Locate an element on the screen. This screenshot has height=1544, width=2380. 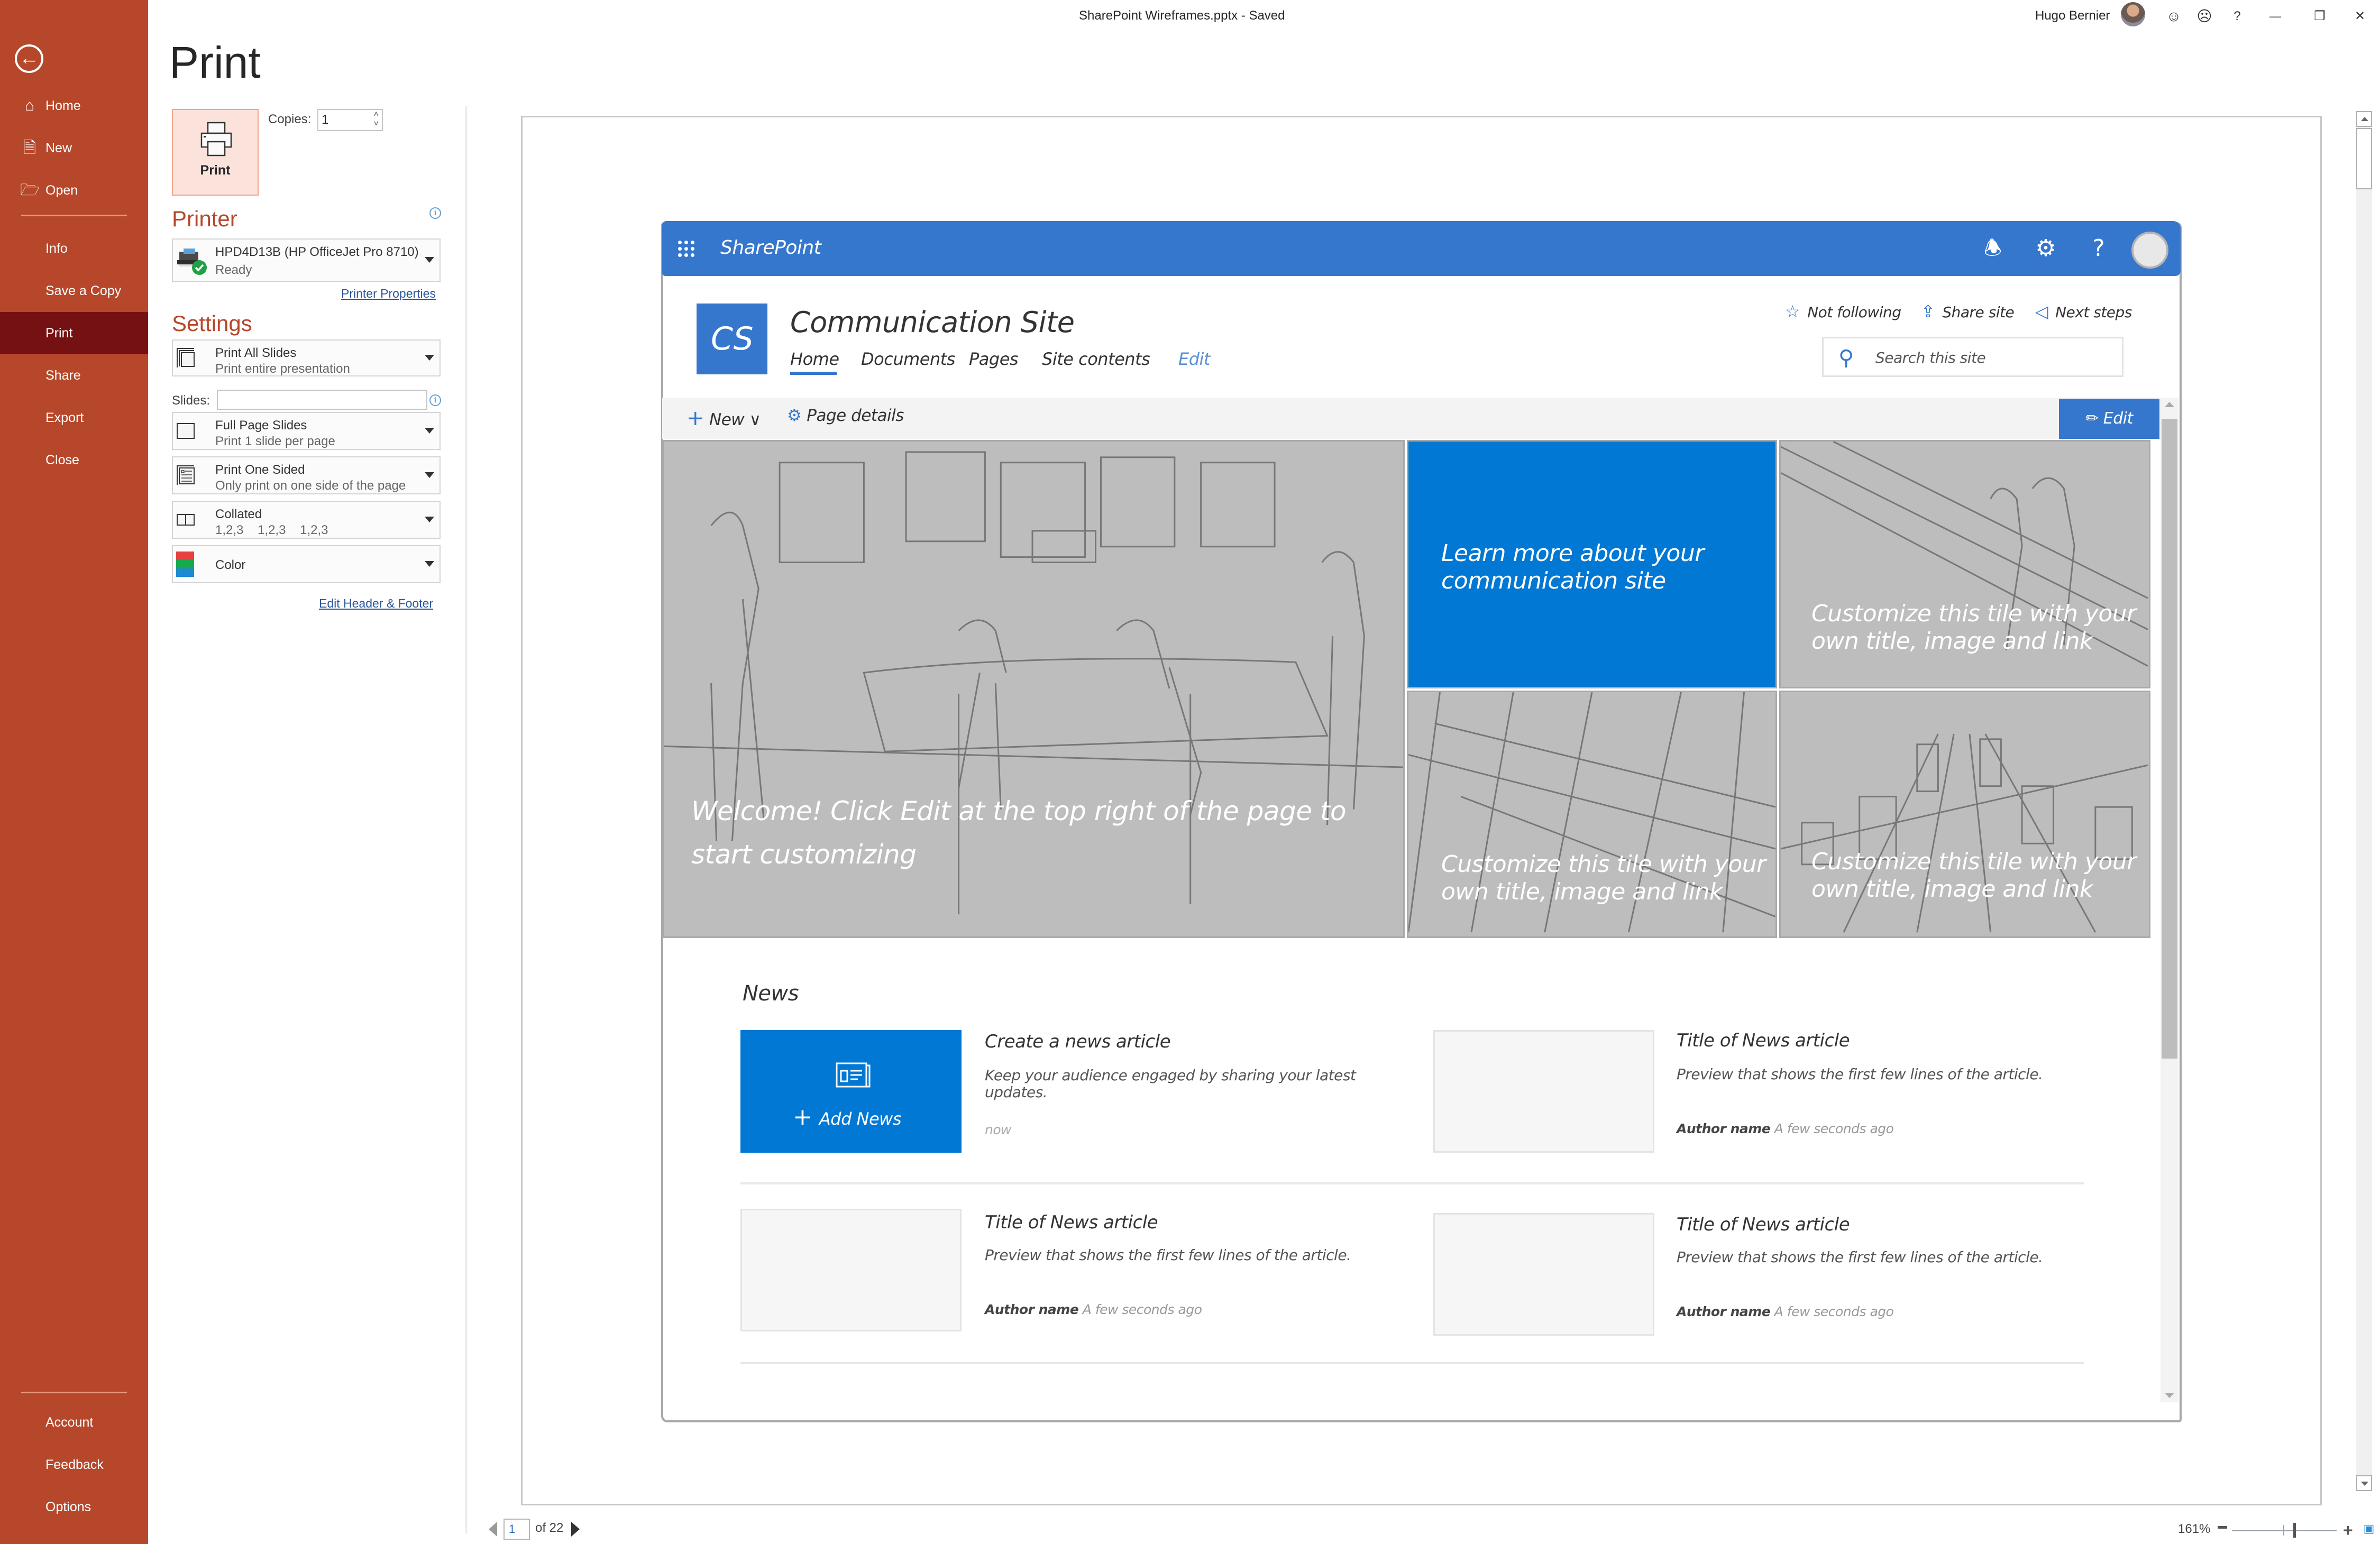
printer-info-icon: i is located at coordinates (435, 213).